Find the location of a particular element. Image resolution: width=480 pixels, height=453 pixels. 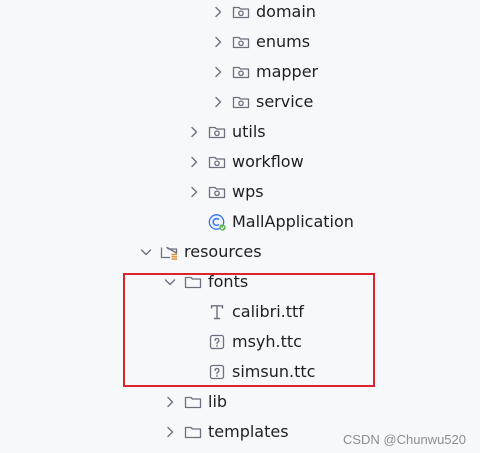

tree-node-label: lib is located at coordinates (218, 401).